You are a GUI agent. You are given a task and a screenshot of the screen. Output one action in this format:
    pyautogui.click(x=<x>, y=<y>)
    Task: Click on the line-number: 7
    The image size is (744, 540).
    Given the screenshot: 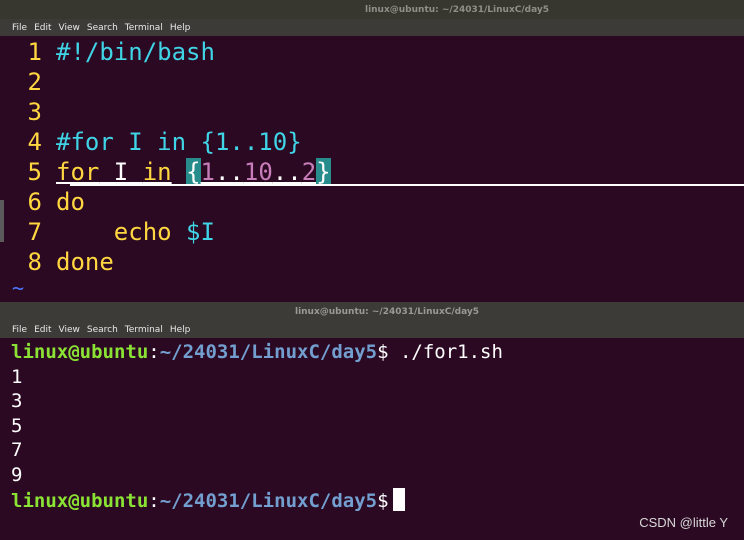 What is the action you would take?
    pyautogui.click(x=34, y=232)
    